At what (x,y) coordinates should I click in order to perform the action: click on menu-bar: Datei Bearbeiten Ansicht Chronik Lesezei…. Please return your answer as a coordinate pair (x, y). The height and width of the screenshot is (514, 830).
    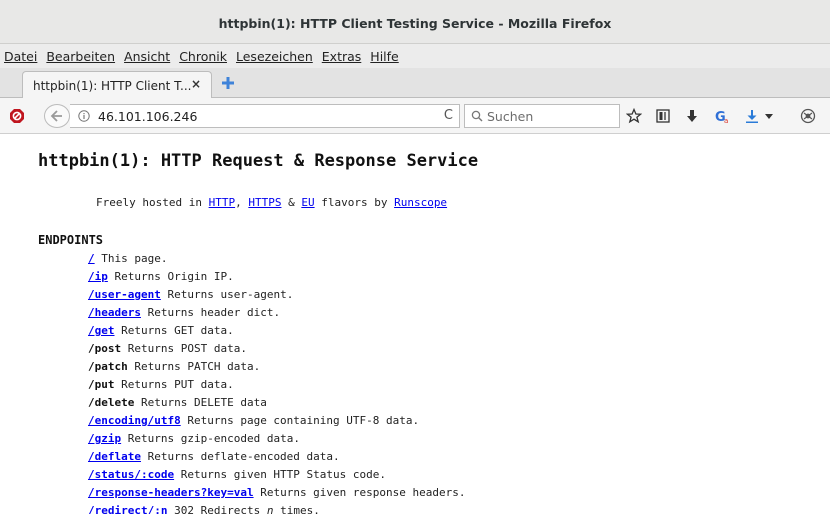
    Looking at the image, I should click on (415, 56).